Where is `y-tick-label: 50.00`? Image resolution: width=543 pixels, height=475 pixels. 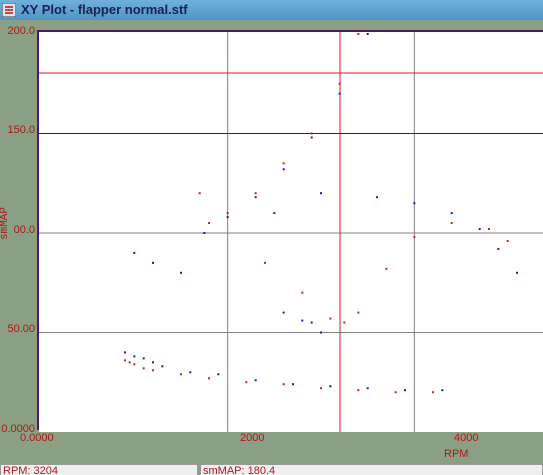
y-tick-label: 50.00 is located at coordinates (21, 329).